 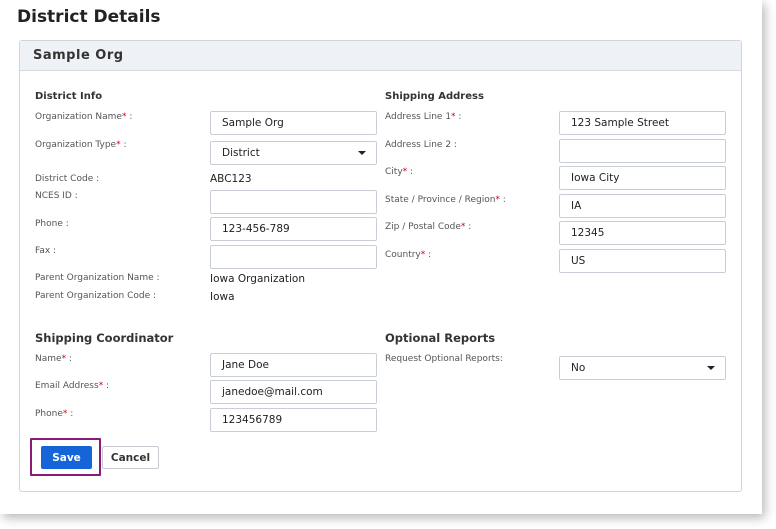 I want to click on address1-label: Address Line 1* :, so click(x=423, y=117).